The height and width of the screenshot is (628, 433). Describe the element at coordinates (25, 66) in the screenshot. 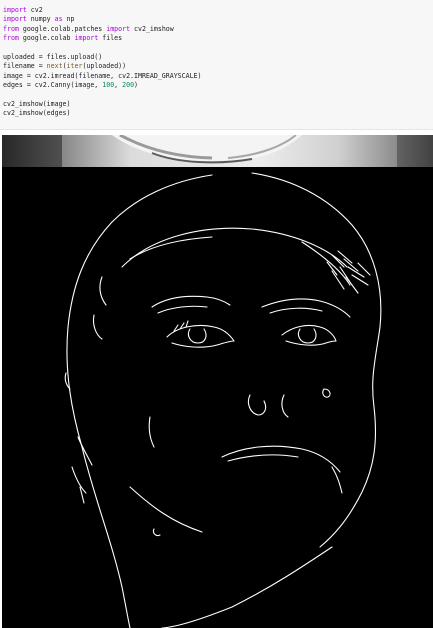

I see `code-token: filename =` at that location.